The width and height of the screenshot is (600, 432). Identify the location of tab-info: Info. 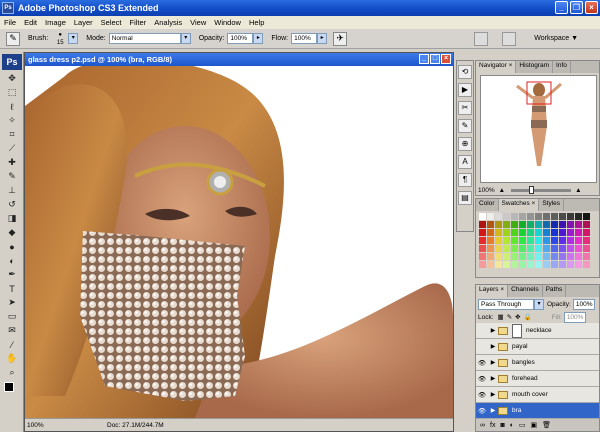
(562, 67).